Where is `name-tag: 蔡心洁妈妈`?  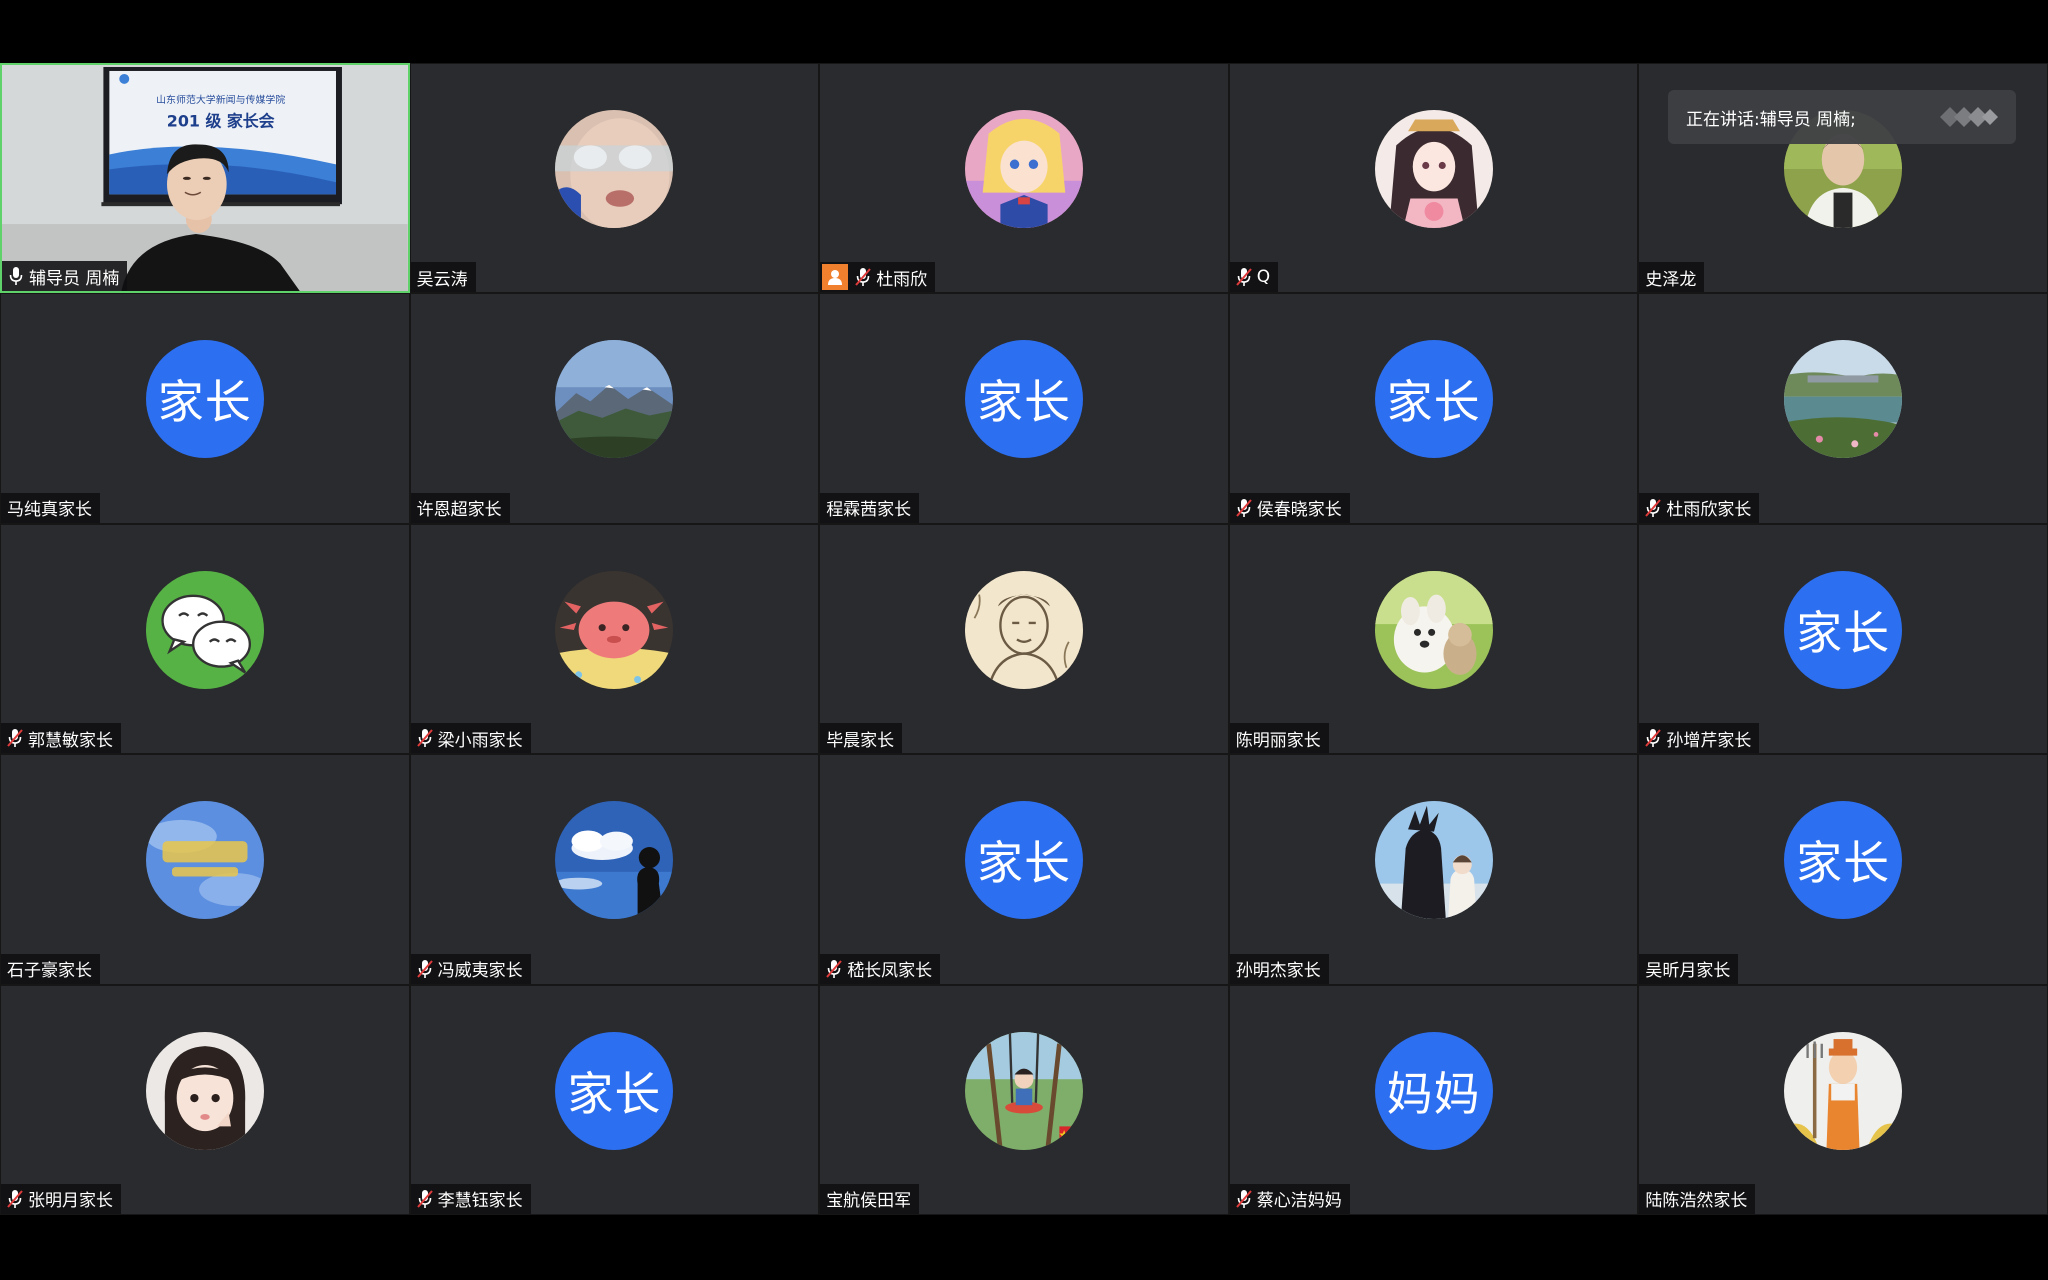
name-tag: 蔡心洁妈妈 is located at coordinates (1289, 1198).